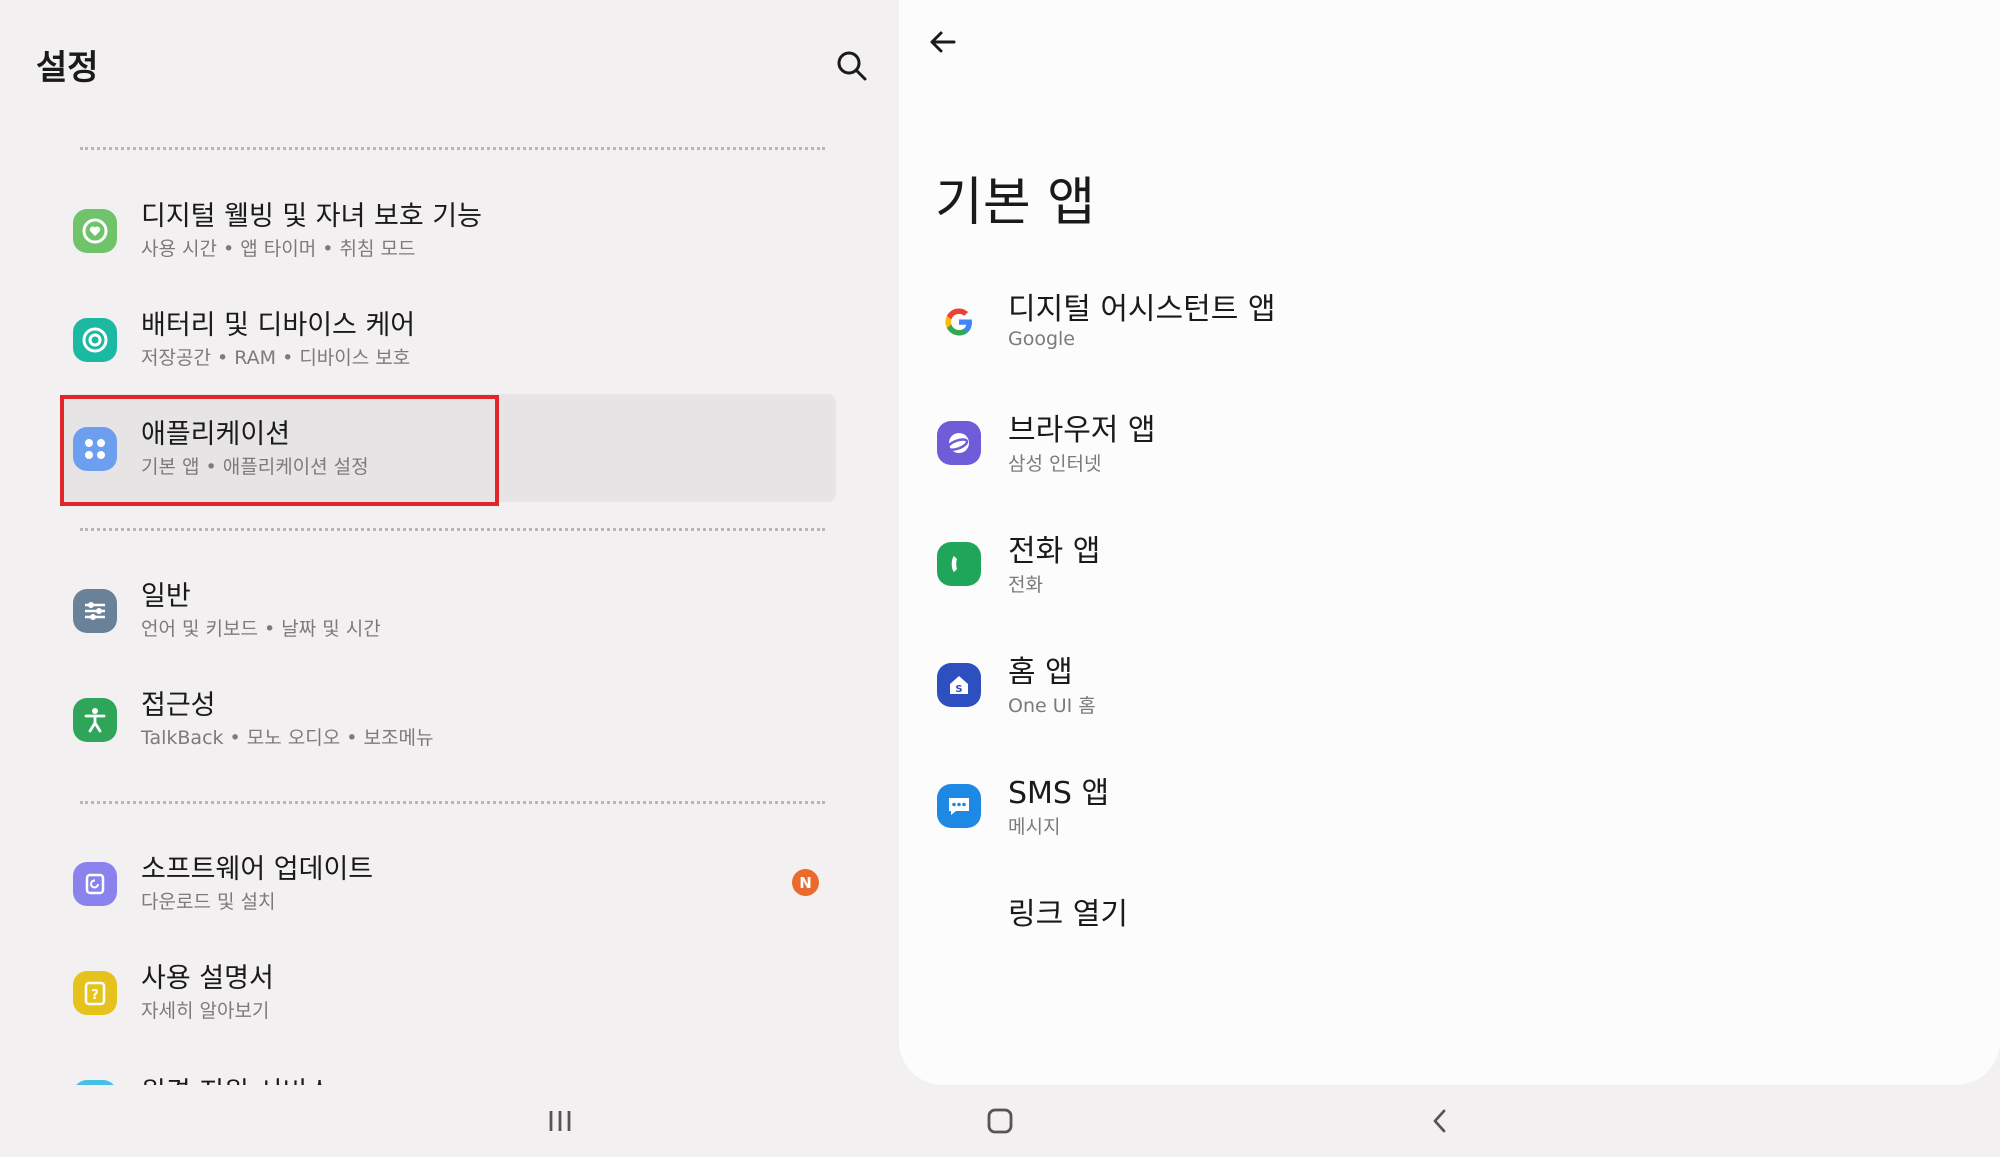 The image size is (2000, 1157). I want to click on home-icon, so click(1000, 1121).